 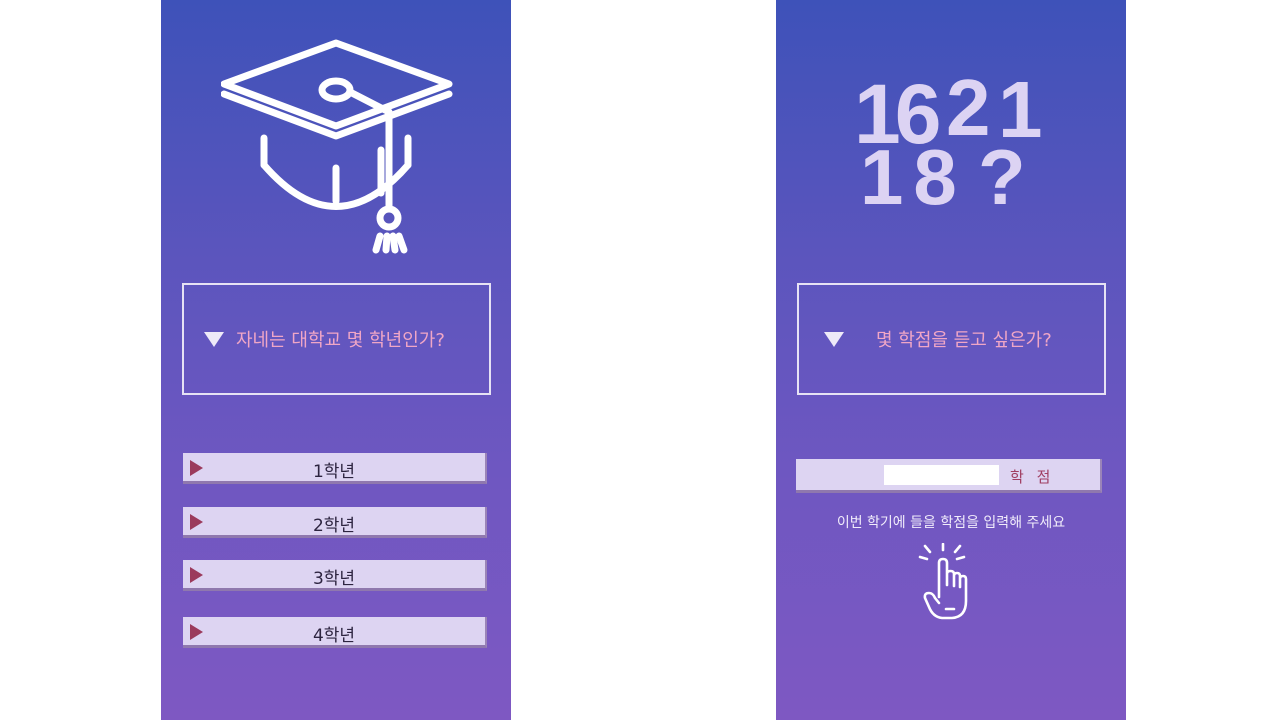 I want to click on question-text: 몇 학점을 듣고 싶은가?, so click(x=964, y=340).